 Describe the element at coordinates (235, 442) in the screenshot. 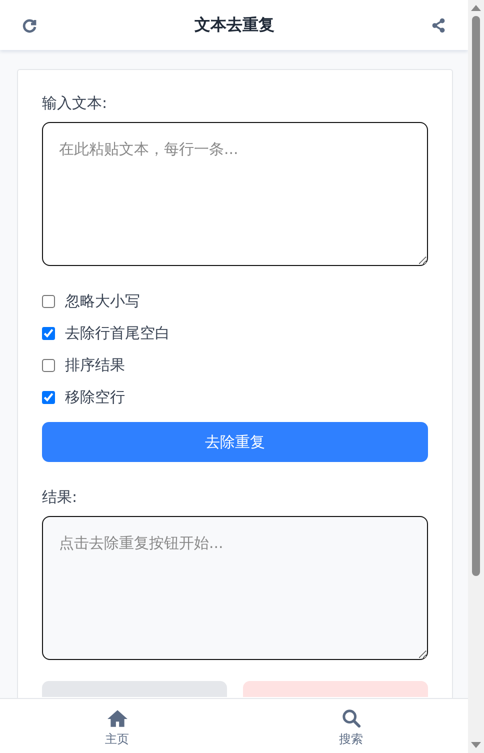

I see `remove-duplicates-button: 去除重复` at that location.